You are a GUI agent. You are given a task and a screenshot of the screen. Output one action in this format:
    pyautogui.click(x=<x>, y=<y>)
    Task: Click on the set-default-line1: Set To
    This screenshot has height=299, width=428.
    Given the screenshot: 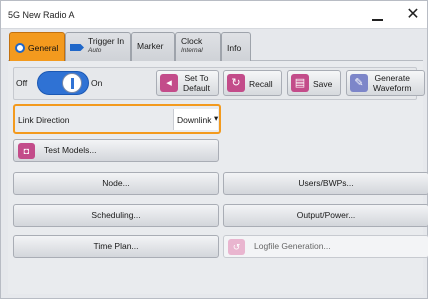 What is the action you would take?
    pyautogui.click(x=196, y=78)
    